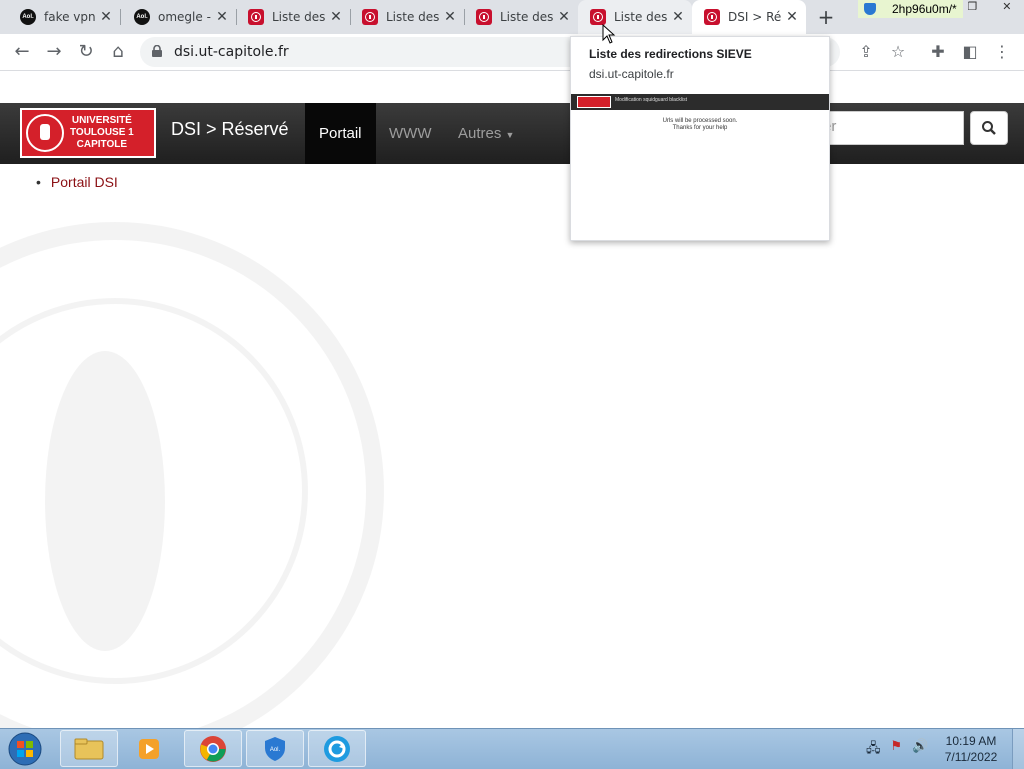 The image size is (1024, 769). Describe the element at coordinates (971, 741) in the screenshot. I see `clock-time: 10:19 AM` at that location.